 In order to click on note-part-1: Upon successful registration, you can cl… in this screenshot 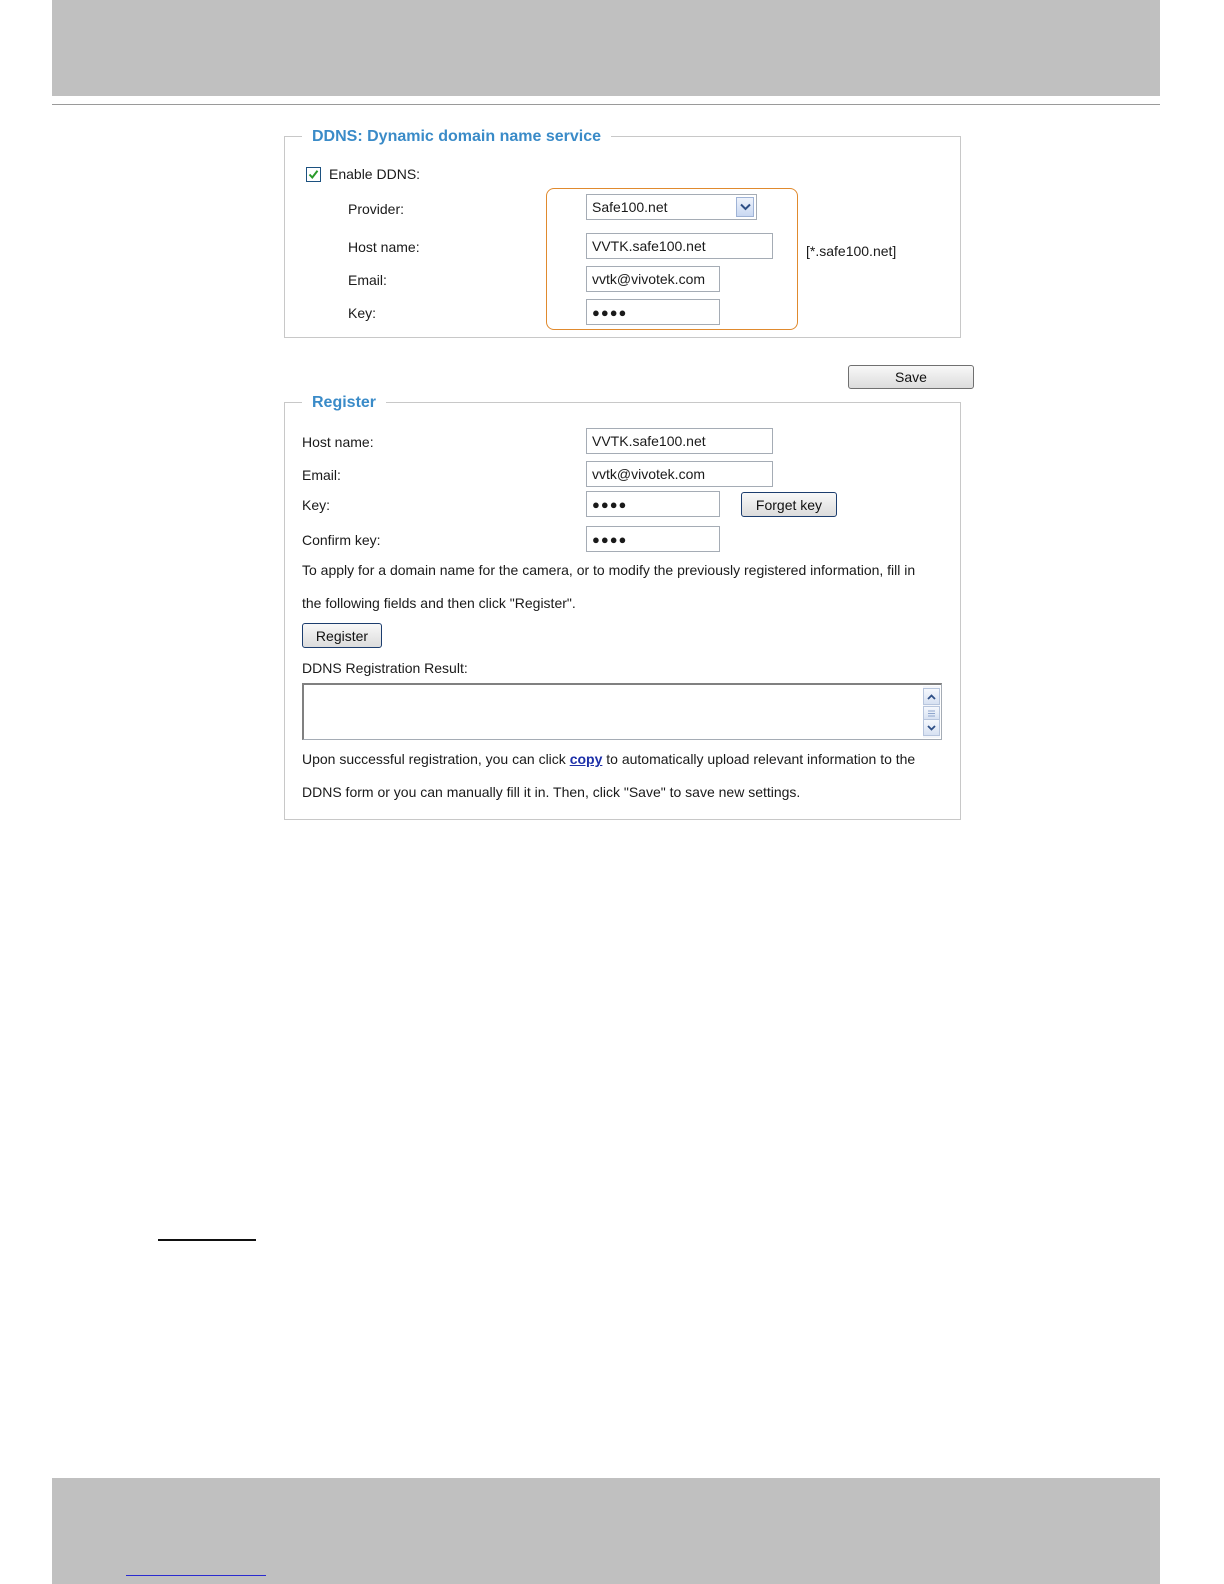, I will do `click(434, 759)`.